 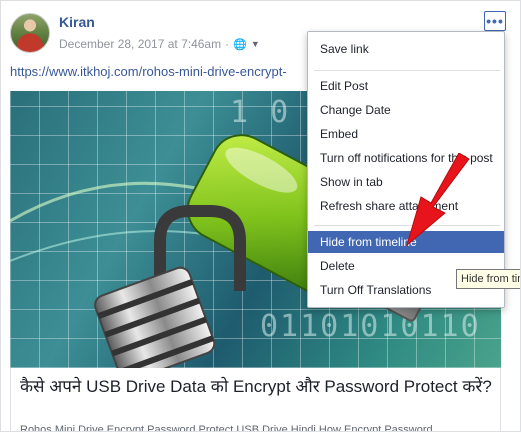 What do you see at coordinates (255, 44) in the screenshot?
I see `chevron-down-icon: ▼` at bounding box center [255, 44].